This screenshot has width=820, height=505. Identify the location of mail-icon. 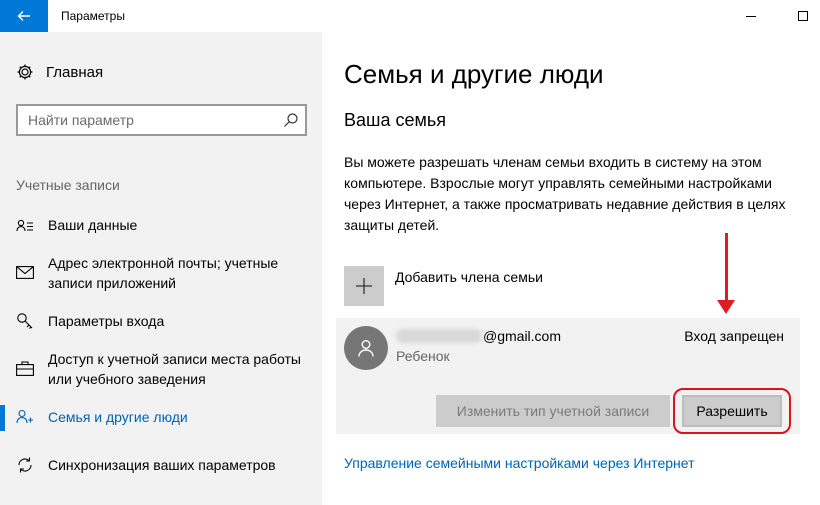
(25, 272).